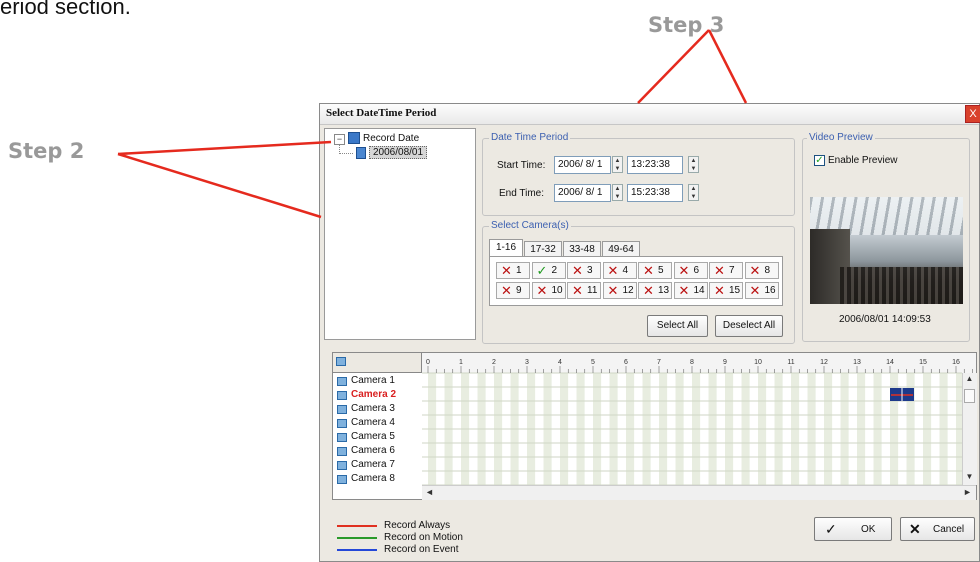 This screenshot has width=980, height=562. Describe the element at coordinates (341, 361) in the screenshot. I see `timeline-corner-icon` at that location.